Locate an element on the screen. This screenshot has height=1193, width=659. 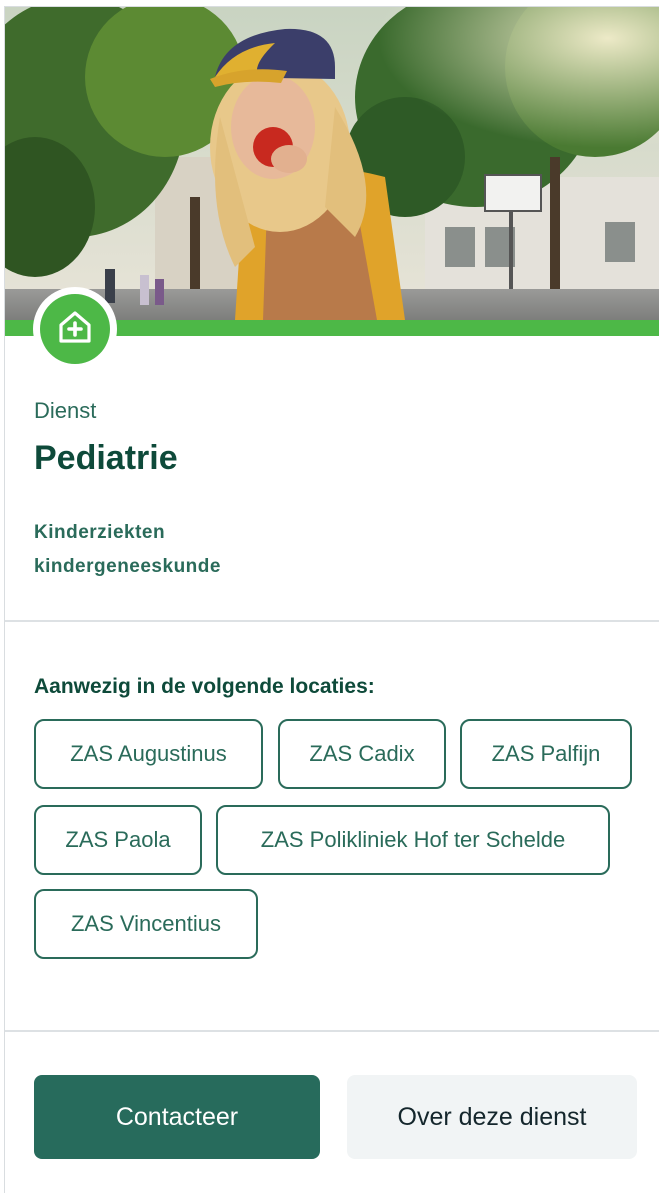
service-type-label: Dienst is located at coordinates (65, 410).